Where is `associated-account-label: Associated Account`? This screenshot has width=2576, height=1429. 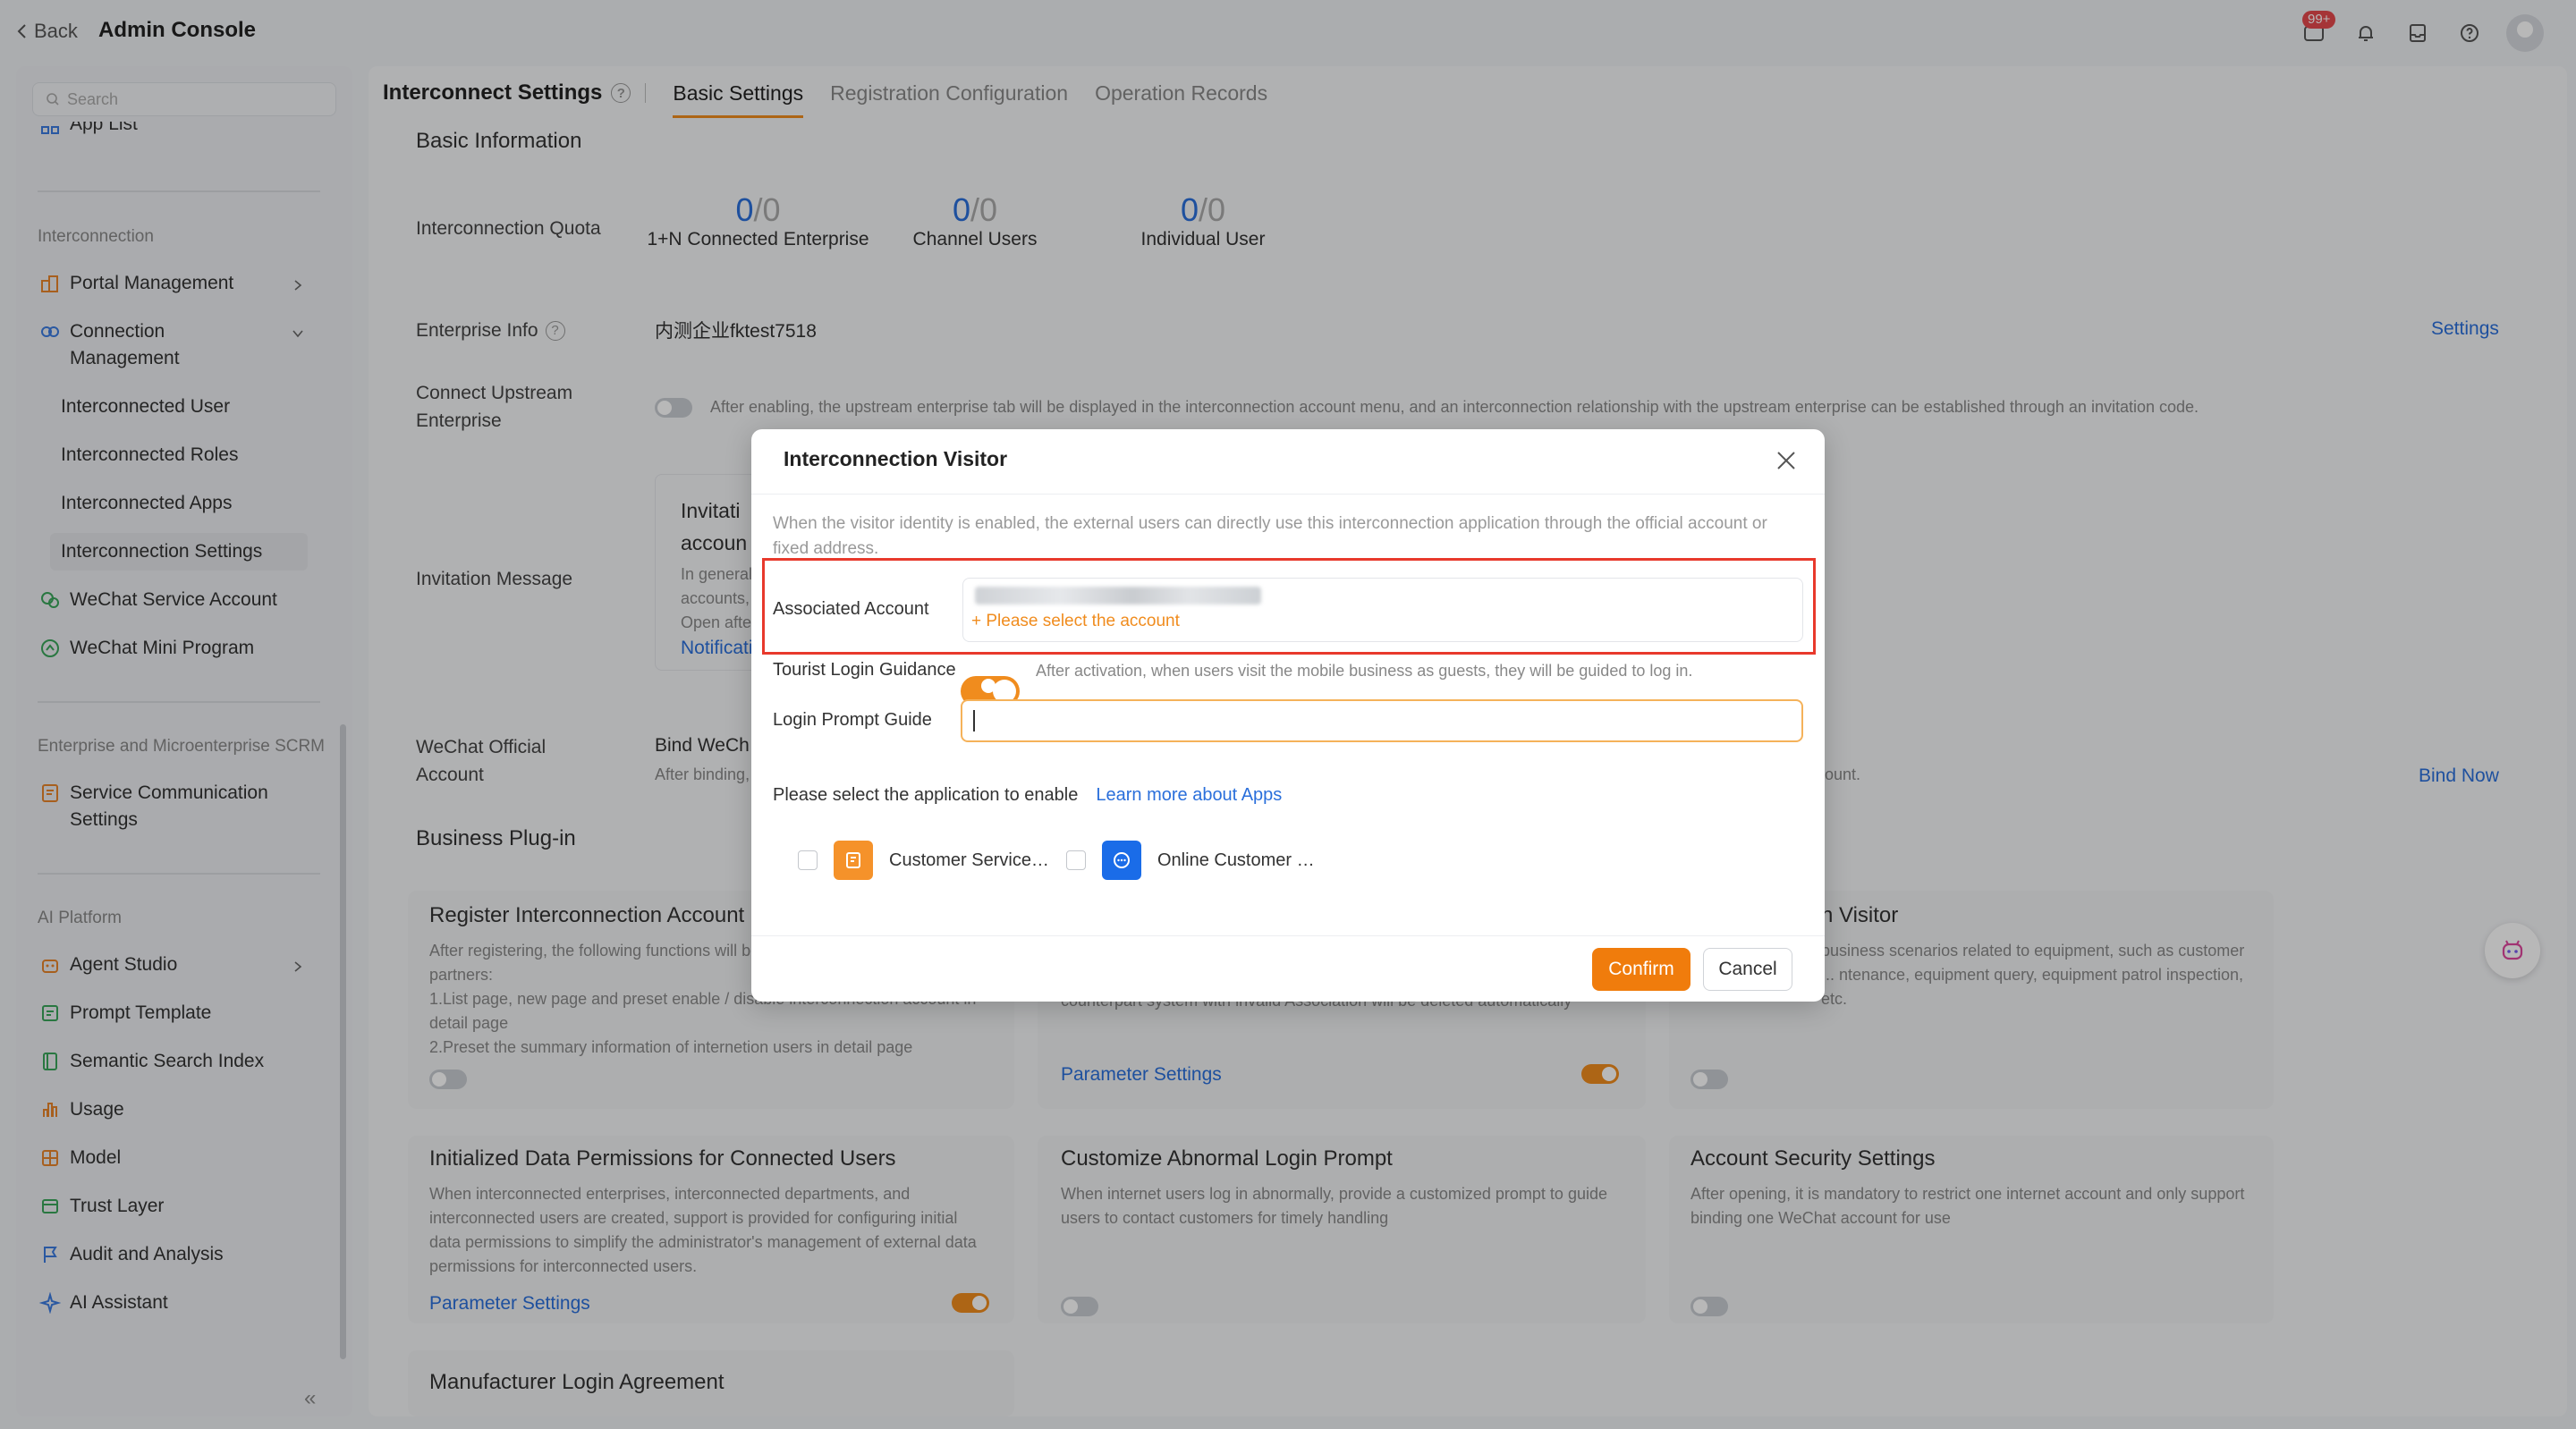
associated-account-label: Associated Account is located at coordinates (851, 609).